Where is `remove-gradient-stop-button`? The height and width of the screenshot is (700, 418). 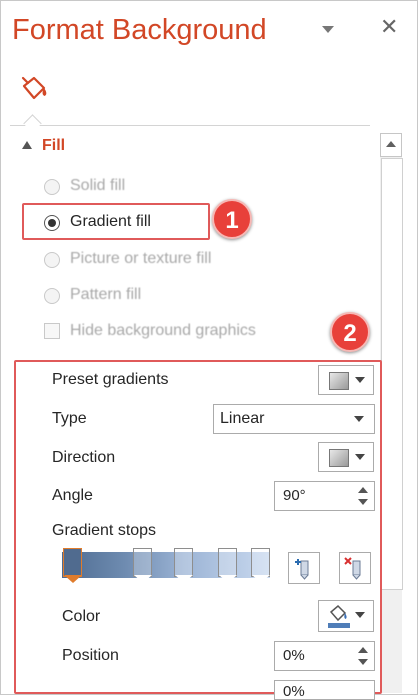 remove-gradient-stop-button is located at coordinates (355, 568).